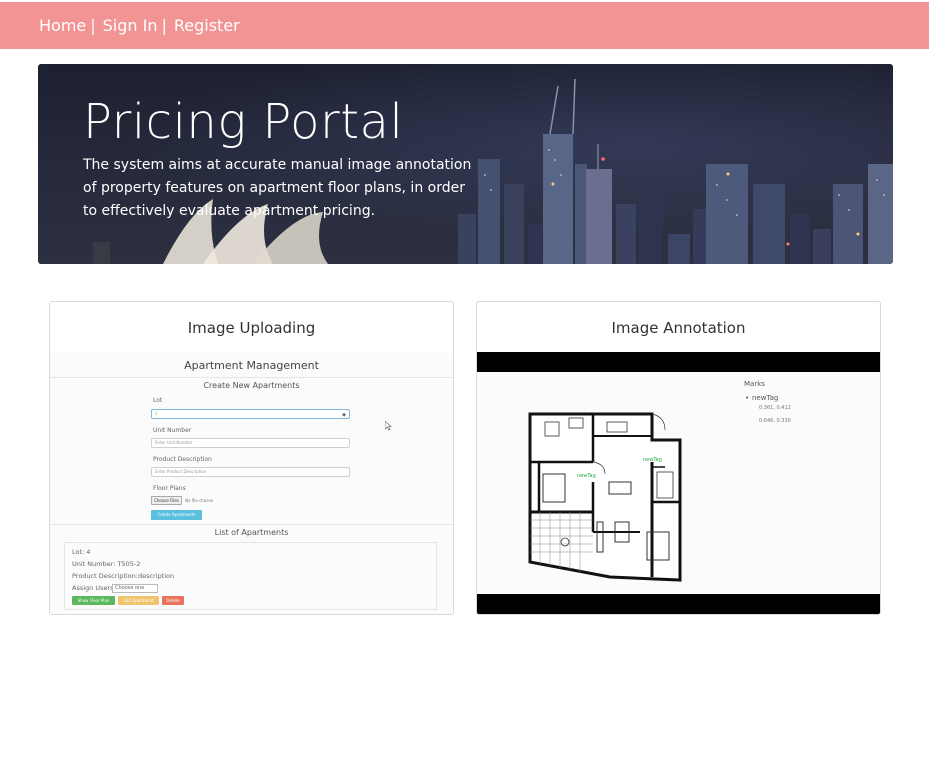  I want to click on lot-select: 1 ◆, so click(250, 414).